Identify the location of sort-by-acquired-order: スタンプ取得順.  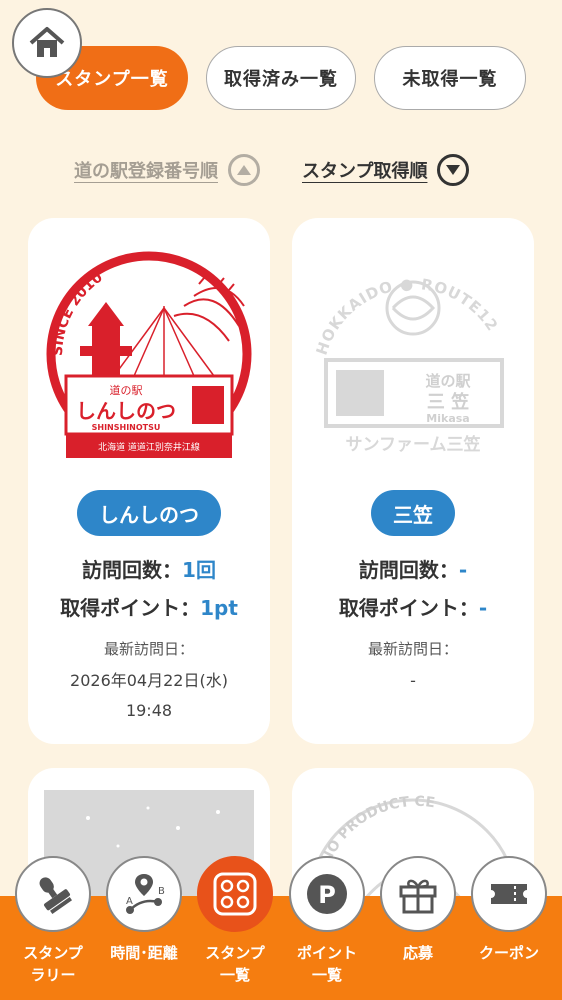
(386, 170).